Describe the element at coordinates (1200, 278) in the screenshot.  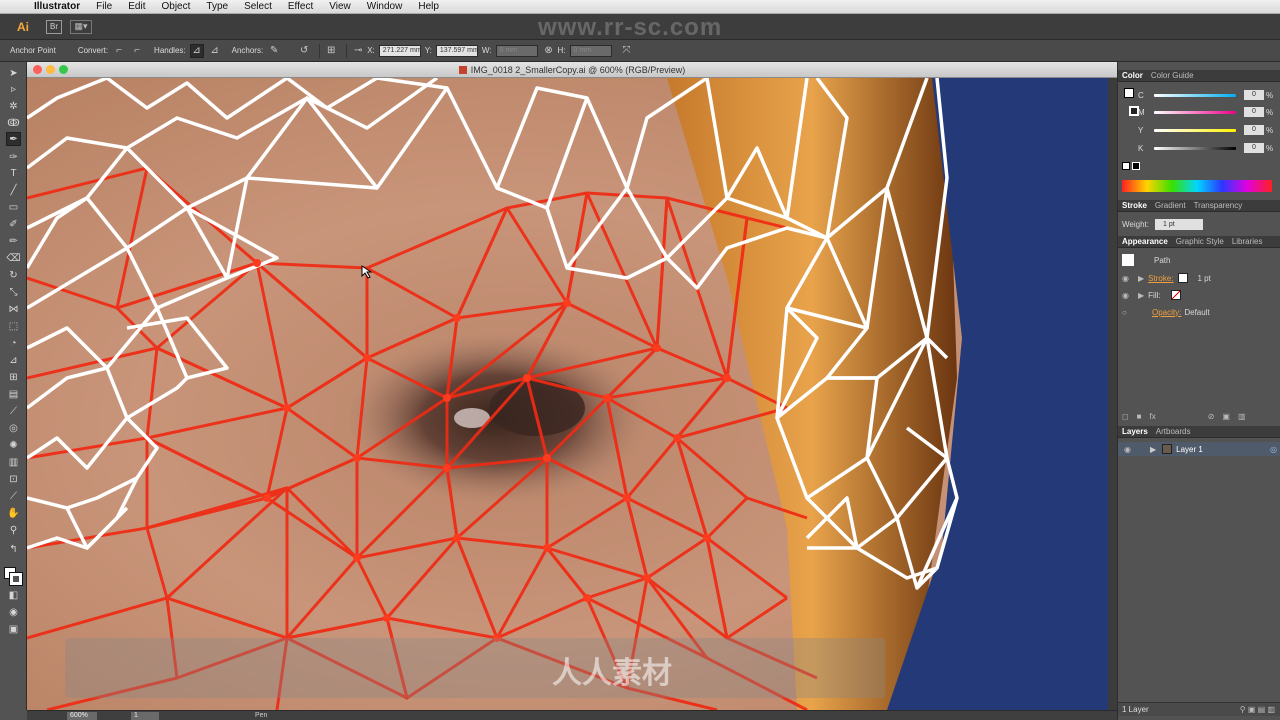
I see `appearance-stroke-row: ◉ ▶ Stroke: 1 pt` at that location.